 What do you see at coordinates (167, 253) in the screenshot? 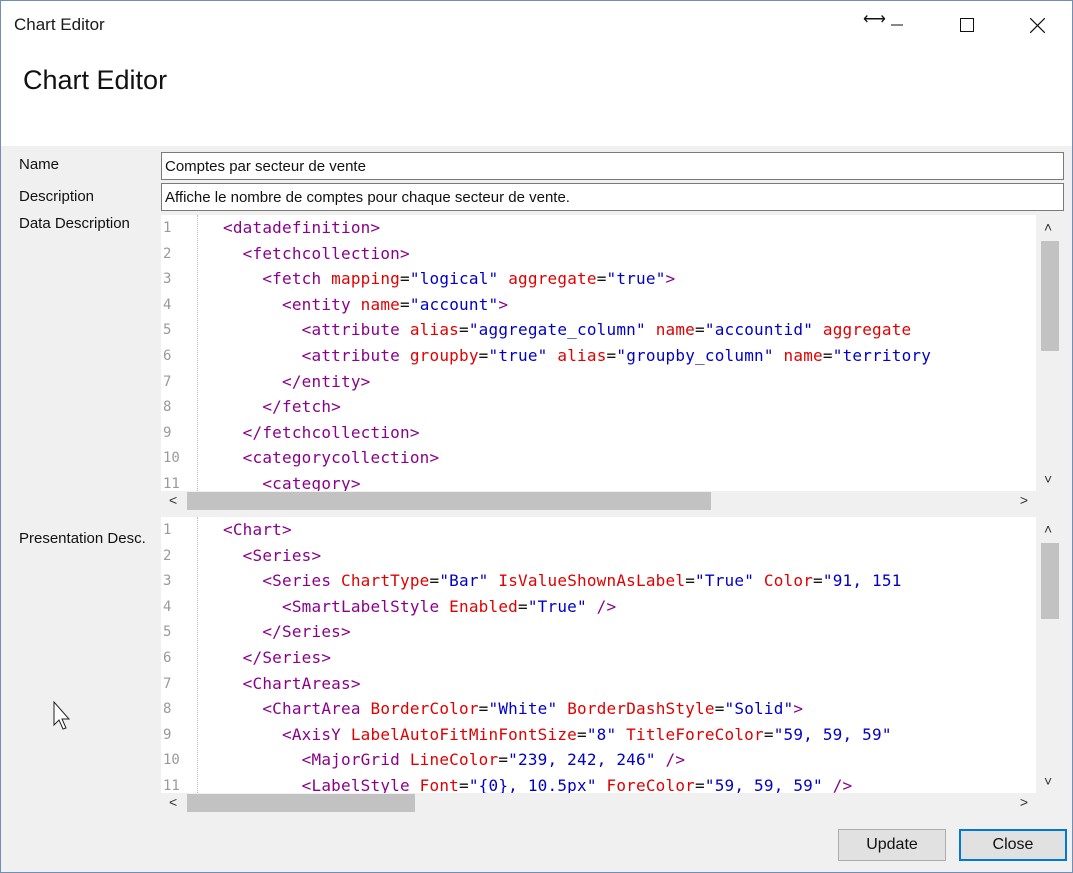
I see `line-number: 2` at bounding box center [167, 253].